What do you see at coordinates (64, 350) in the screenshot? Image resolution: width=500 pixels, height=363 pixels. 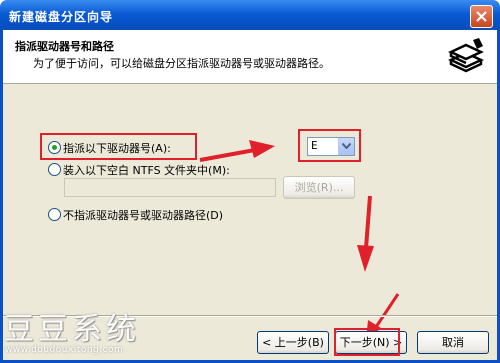 I see `watermark-url: www.doudouxitong.com` at bounding box center [64, 350].